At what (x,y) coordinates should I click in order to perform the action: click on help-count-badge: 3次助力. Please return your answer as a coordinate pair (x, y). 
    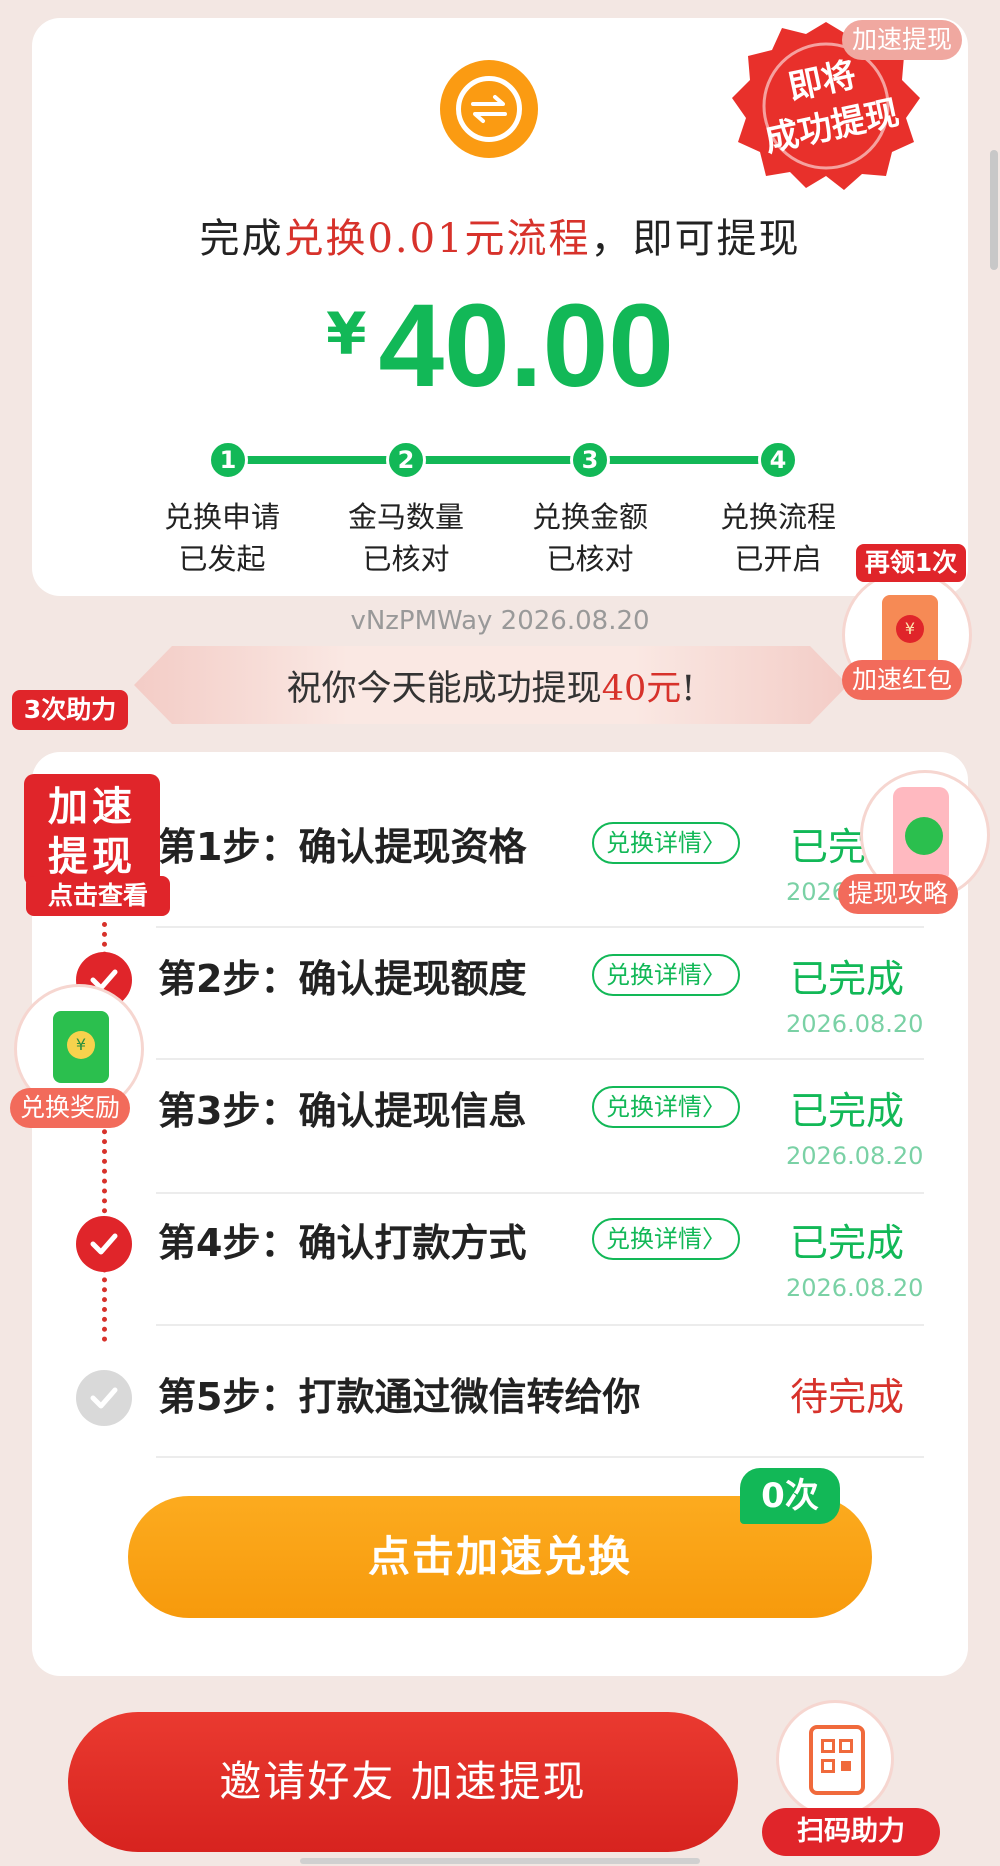
    Looking at the image, I should click on (70, 710).